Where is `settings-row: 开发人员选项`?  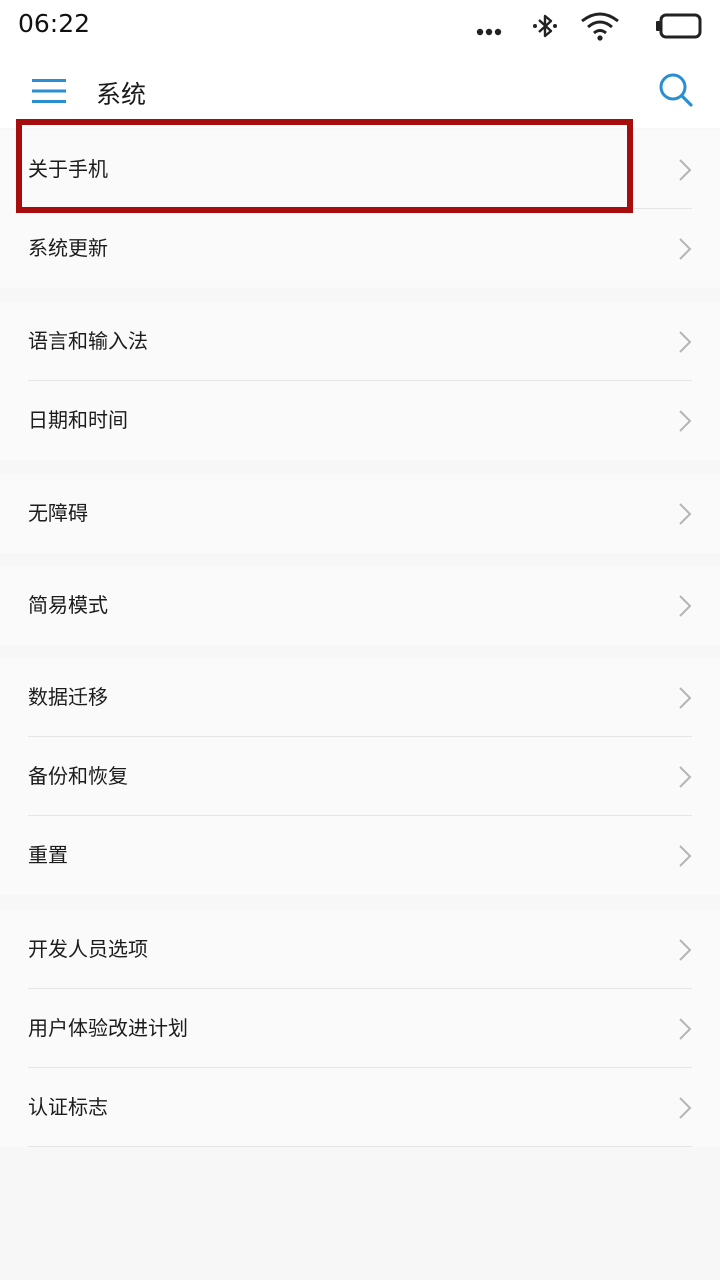
settings-row: 开发人员选项 is located at coordinates (360, 949).